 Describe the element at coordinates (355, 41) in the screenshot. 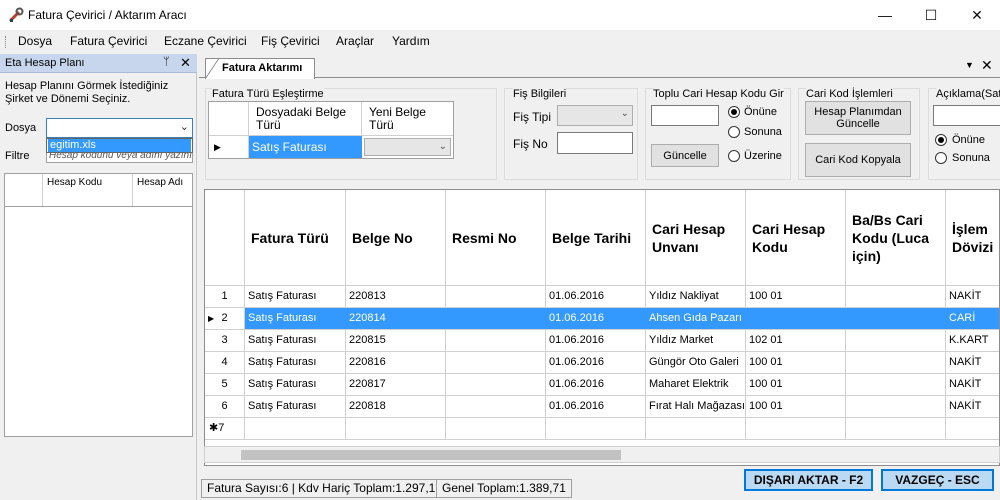

I see `menu-araclar: Araçlar` at that location.